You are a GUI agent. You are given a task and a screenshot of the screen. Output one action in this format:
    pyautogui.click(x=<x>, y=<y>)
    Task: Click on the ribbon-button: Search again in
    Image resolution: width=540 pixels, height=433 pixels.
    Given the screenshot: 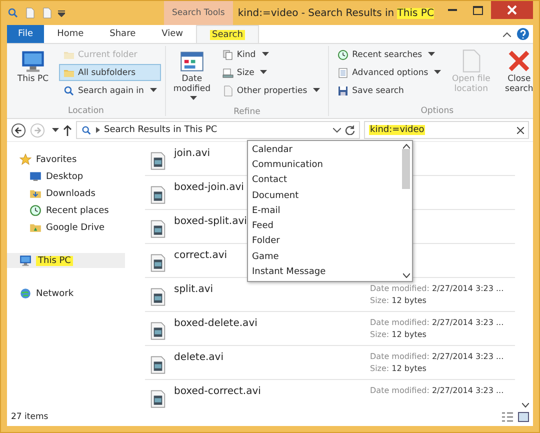 What is the action you would take?
    pyautogui.click(x=110, y=90)
    